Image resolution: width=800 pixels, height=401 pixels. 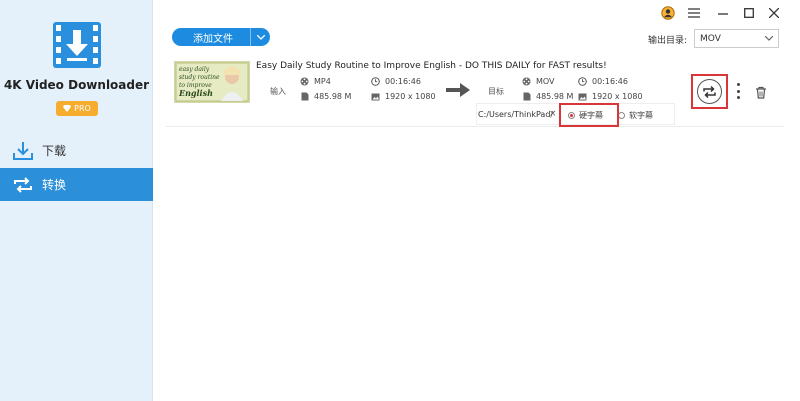 I want to click on menu-icon, so click(x=694, y=13).